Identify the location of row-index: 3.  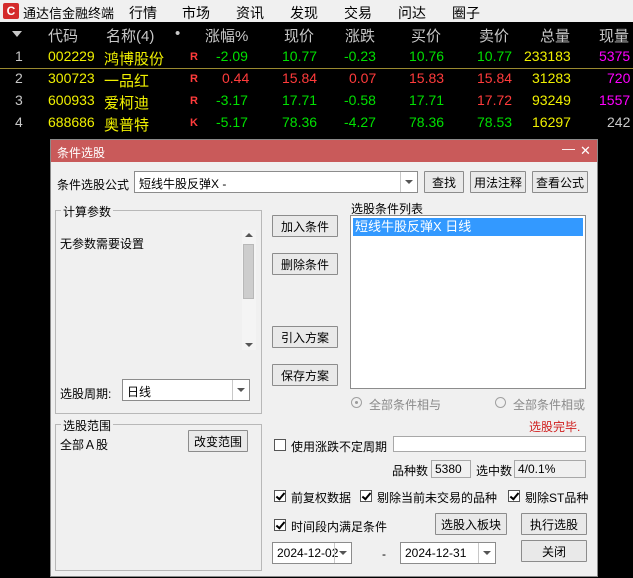
(19, 100).